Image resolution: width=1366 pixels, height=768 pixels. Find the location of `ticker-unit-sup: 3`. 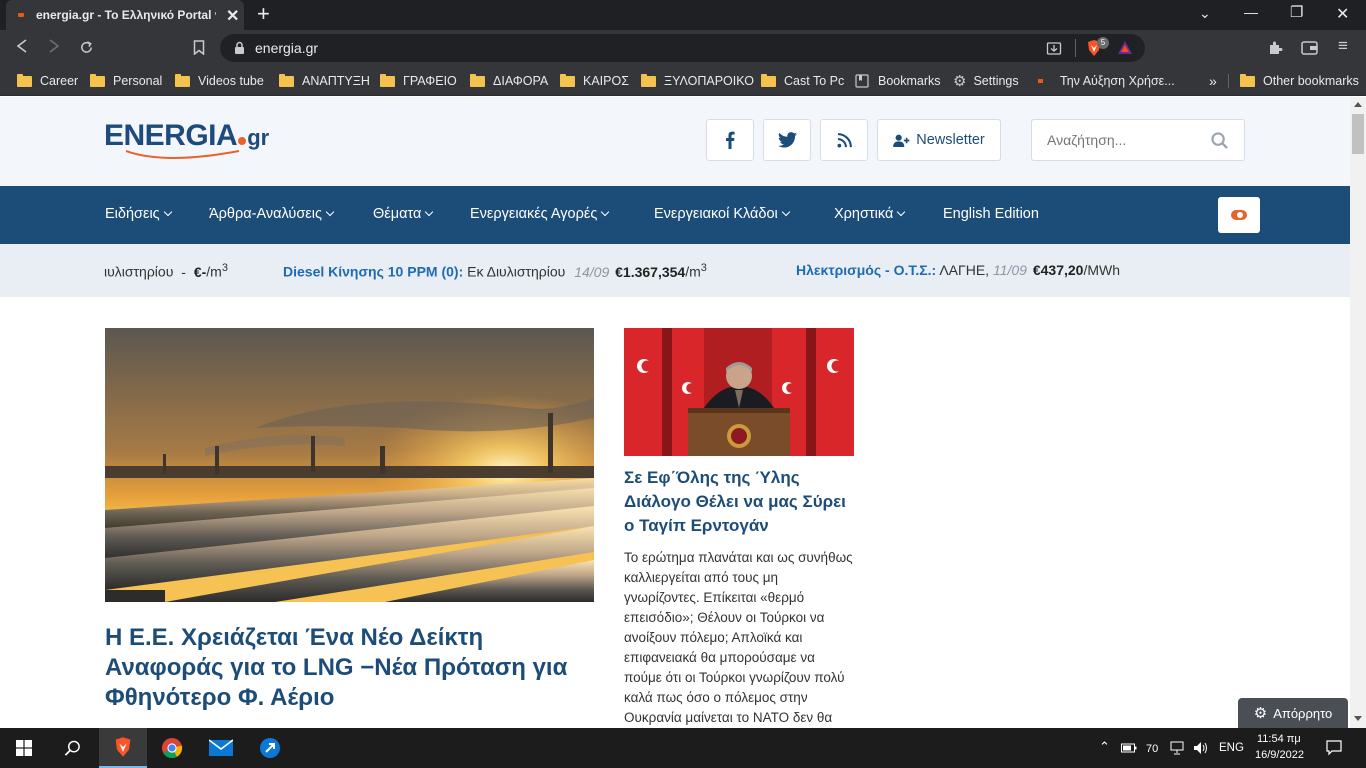

ticker-unit-sup: 3 is located at coordinates (224, 268).